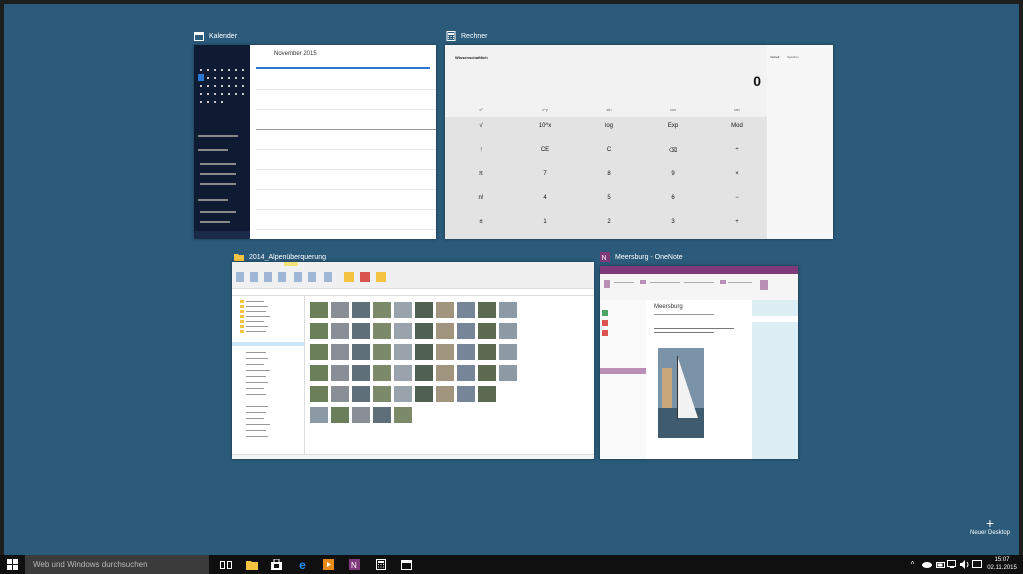 This screenshot has height=574, width=1023. What do you see at coordinates (737, 109) in the screenshot?
I see `calc-key: tan` at bounding box center [737, 109].